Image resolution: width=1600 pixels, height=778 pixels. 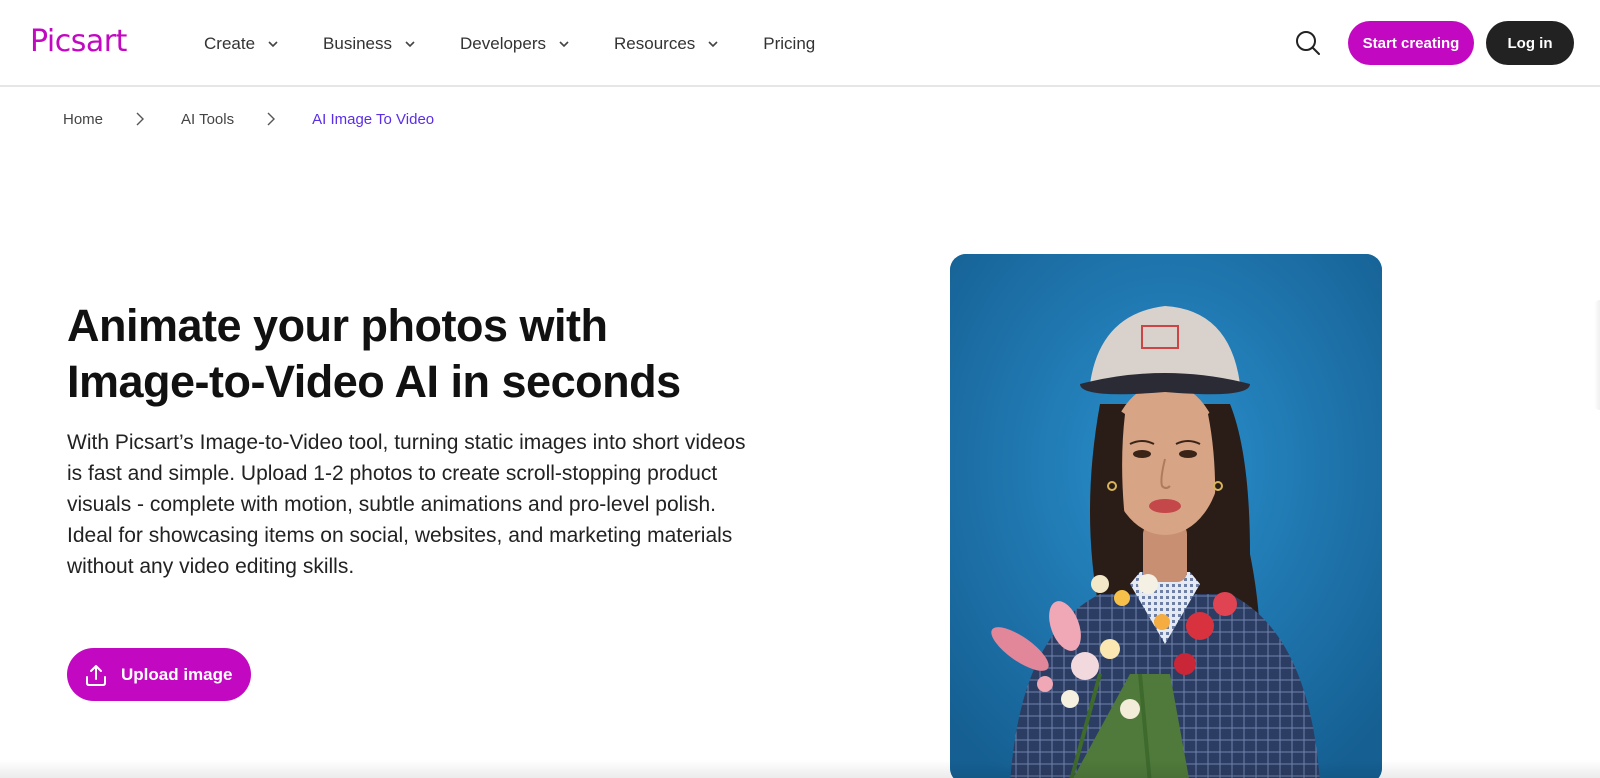 What do you see at coordinates (248, 119) in the screenshot?
I see `breadcrumb: Home AI Tools AI Image To Video` at bounding box center [248, 119].